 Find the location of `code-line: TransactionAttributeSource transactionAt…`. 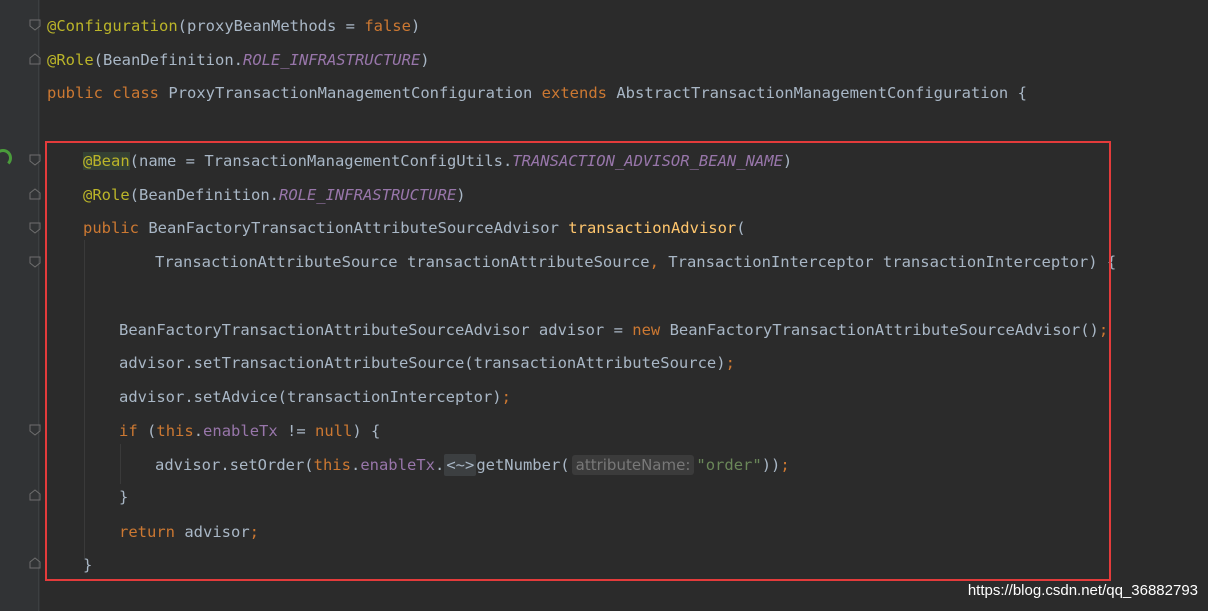

code-line: TransactionAttributeSource transactionAt… is located at coordinates (636, 262).